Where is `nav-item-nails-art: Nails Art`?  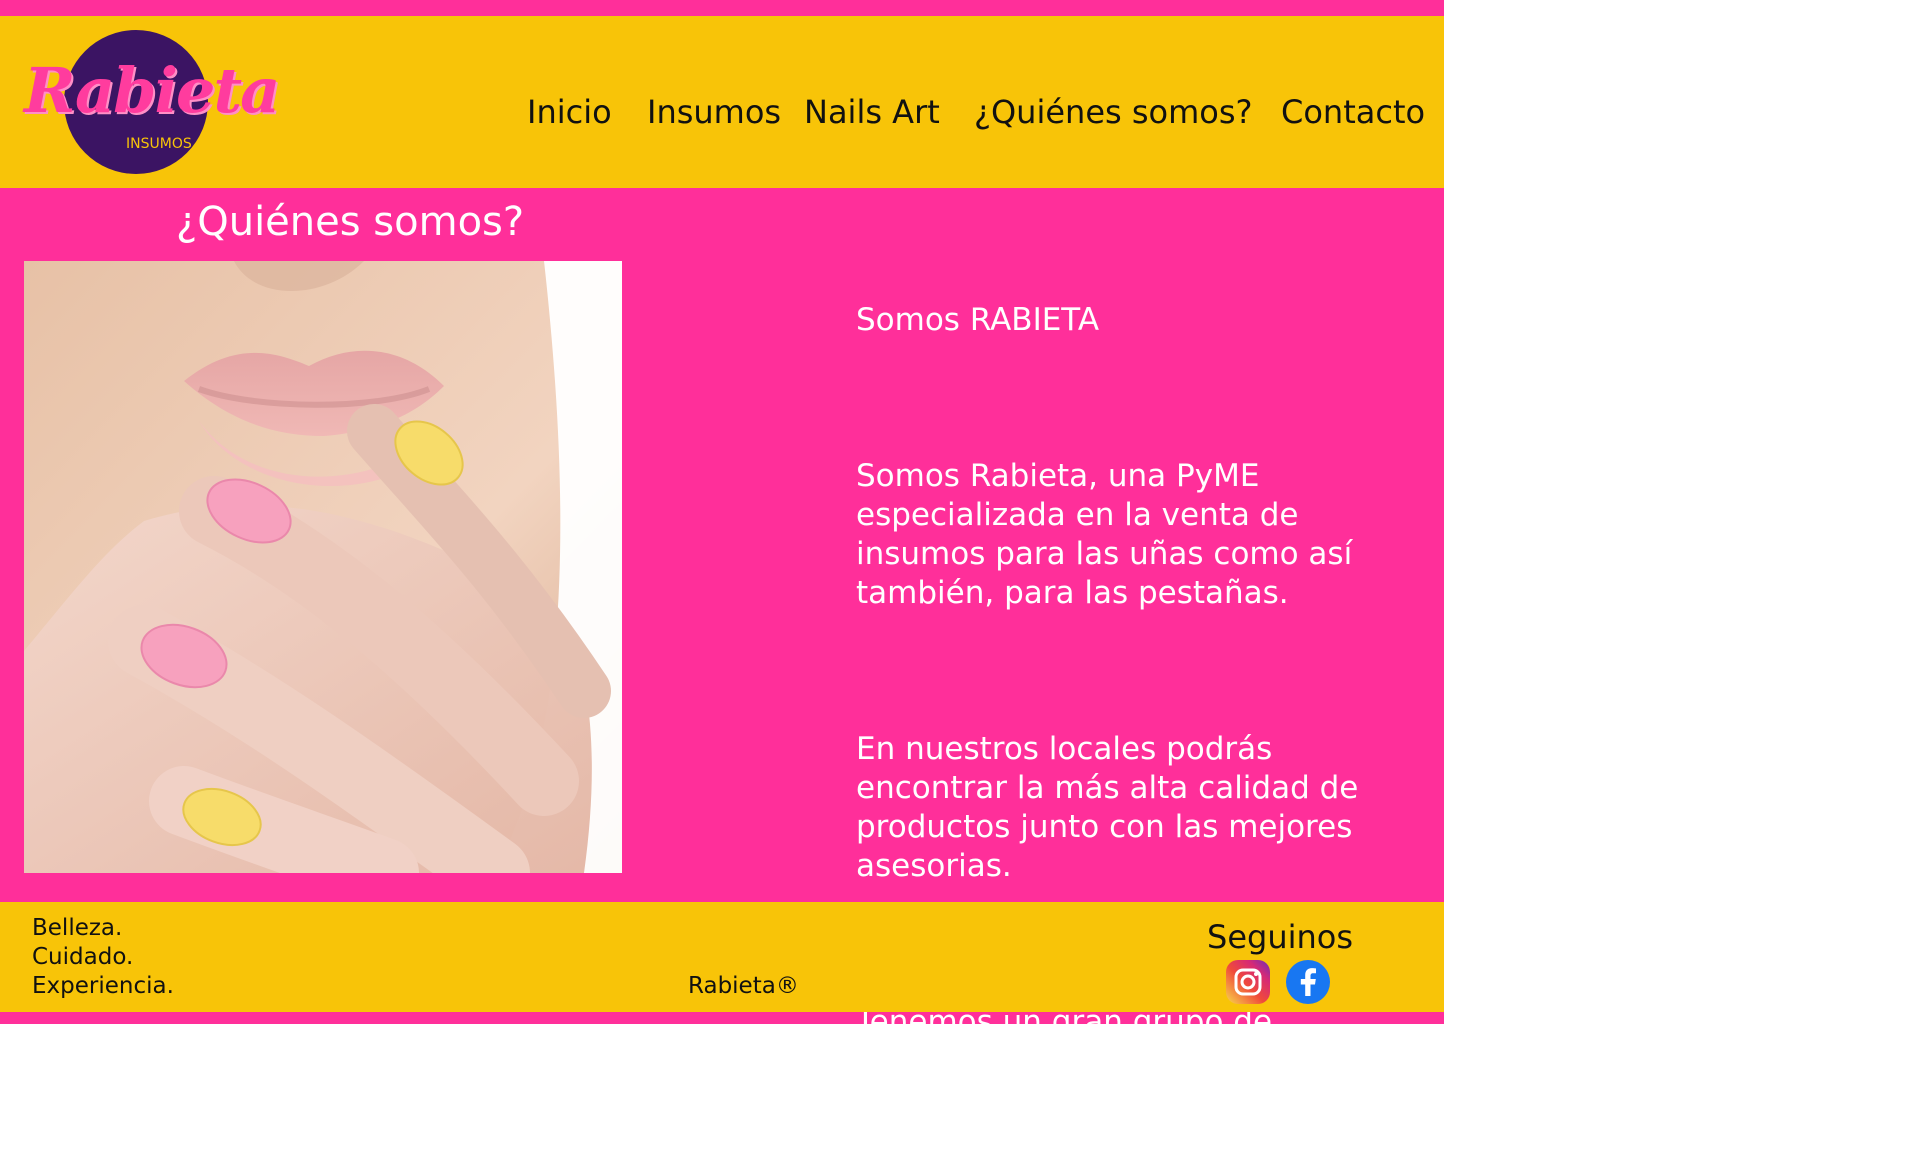
nav-item-nails-art: Nails Art is located at coordinates (872, 112).